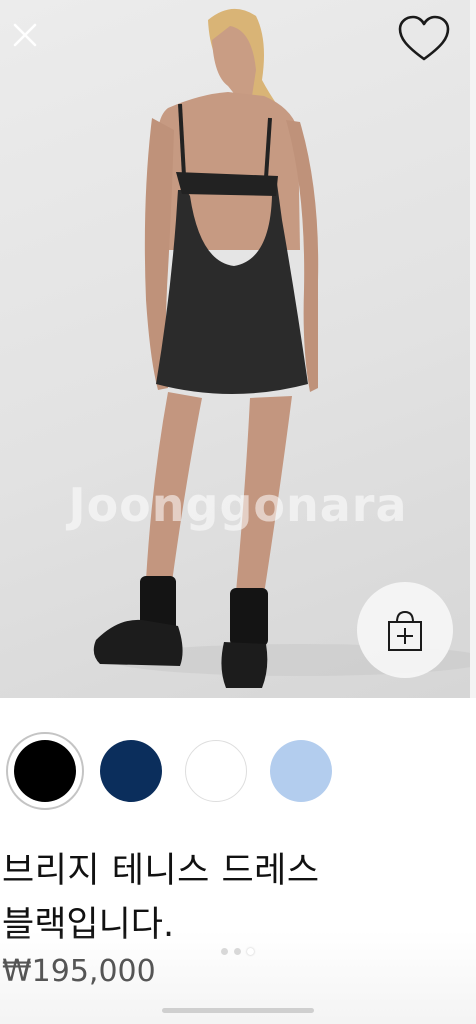  Describe the element at coordinates (301, 771) in the screenshot. I see `color-swatch-light-blue` at that location.